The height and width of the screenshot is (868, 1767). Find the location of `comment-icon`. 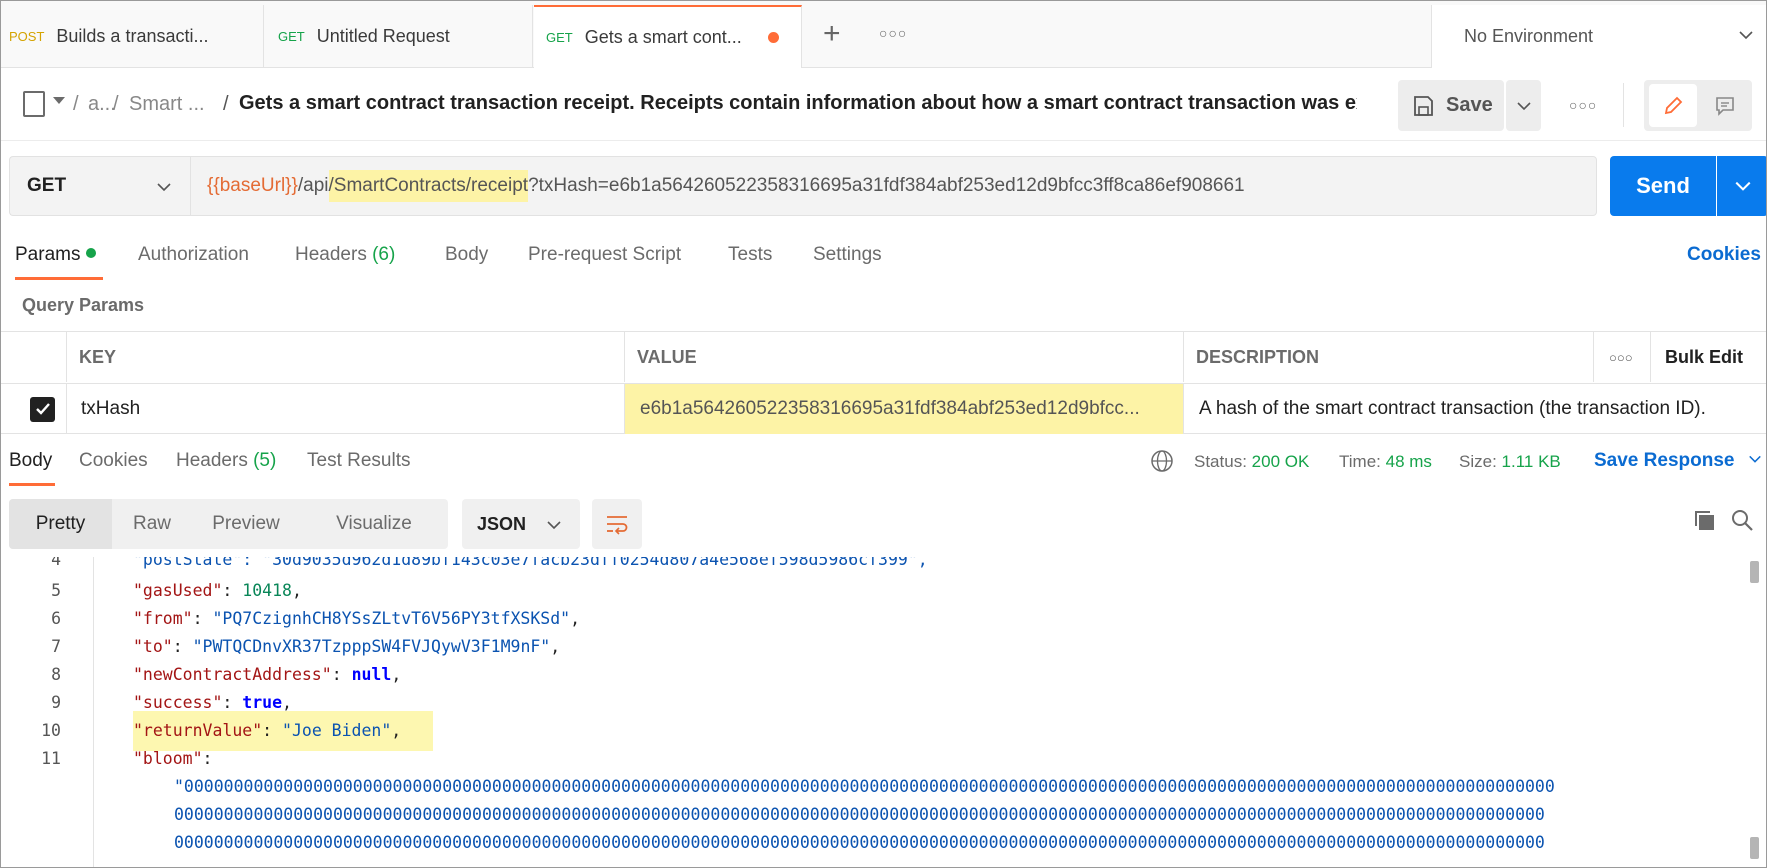

comment-icon is located at coordinates (1725, 106).